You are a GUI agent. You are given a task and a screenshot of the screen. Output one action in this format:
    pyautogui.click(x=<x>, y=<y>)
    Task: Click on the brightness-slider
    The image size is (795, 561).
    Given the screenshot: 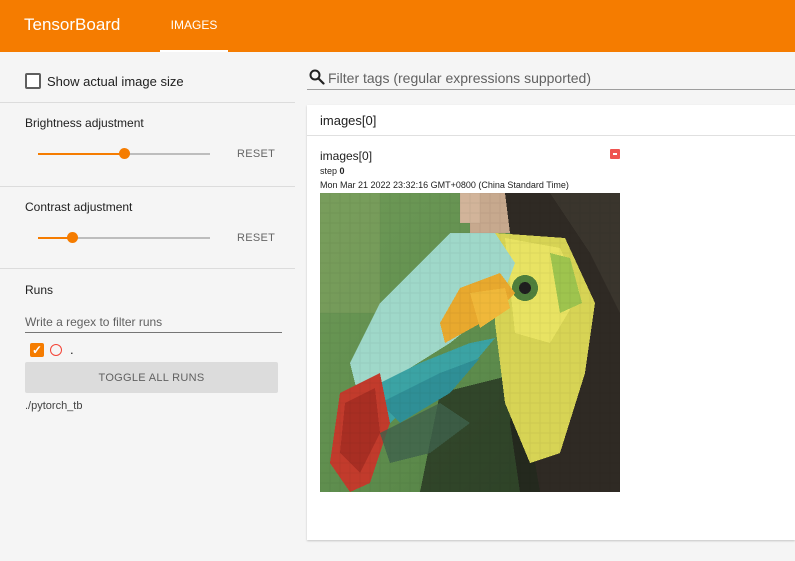 What is the action you would take?
    pyautogui.click(x=124, y=154)
    